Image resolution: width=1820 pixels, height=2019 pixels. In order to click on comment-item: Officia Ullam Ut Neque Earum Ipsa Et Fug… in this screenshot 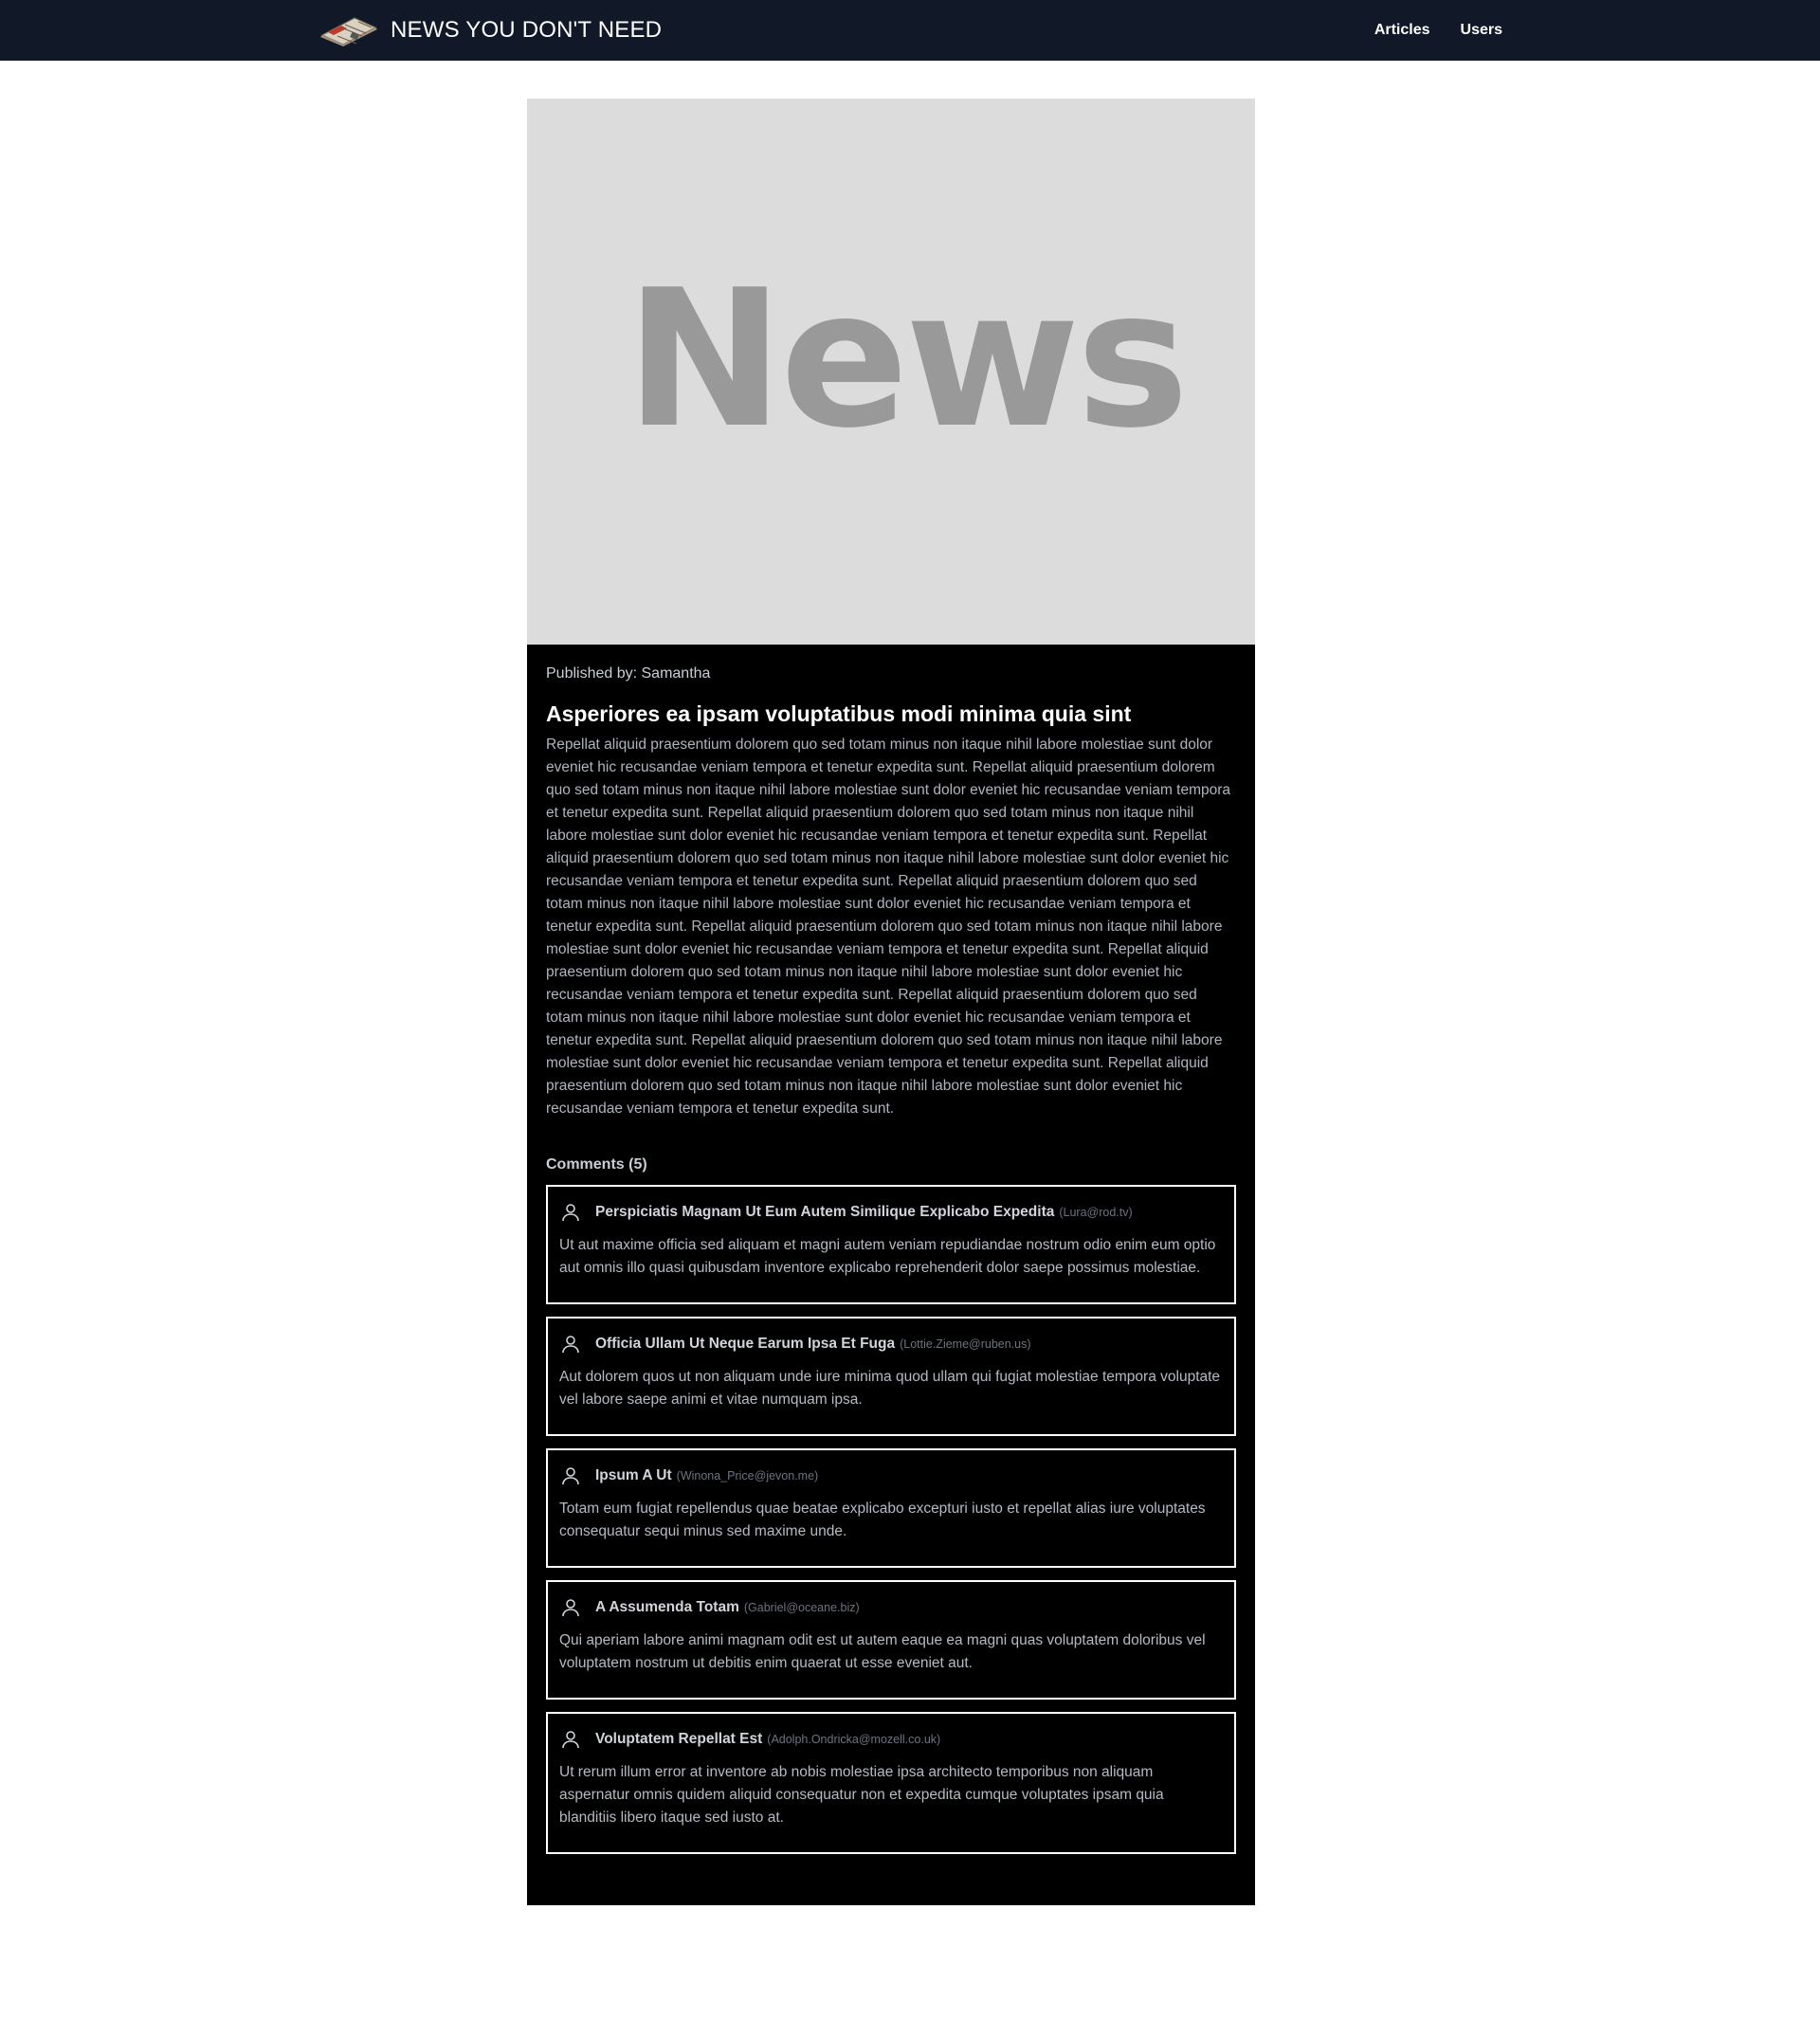, I will do `click(891, 1376)`.